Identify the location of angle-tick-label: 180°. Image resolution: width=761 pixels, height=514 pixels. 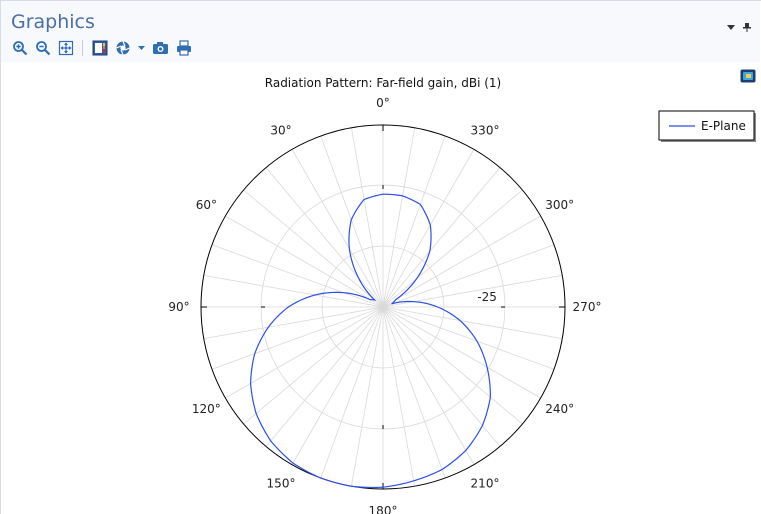
(383, 509).